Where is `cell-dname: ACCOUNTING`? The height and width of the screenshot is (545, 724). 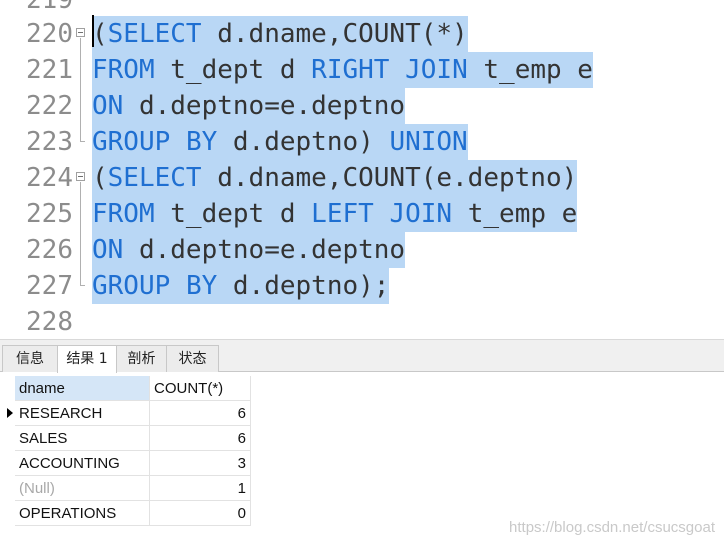 cell-dname: ACCOUNTING is located at coordinates (82, 463).